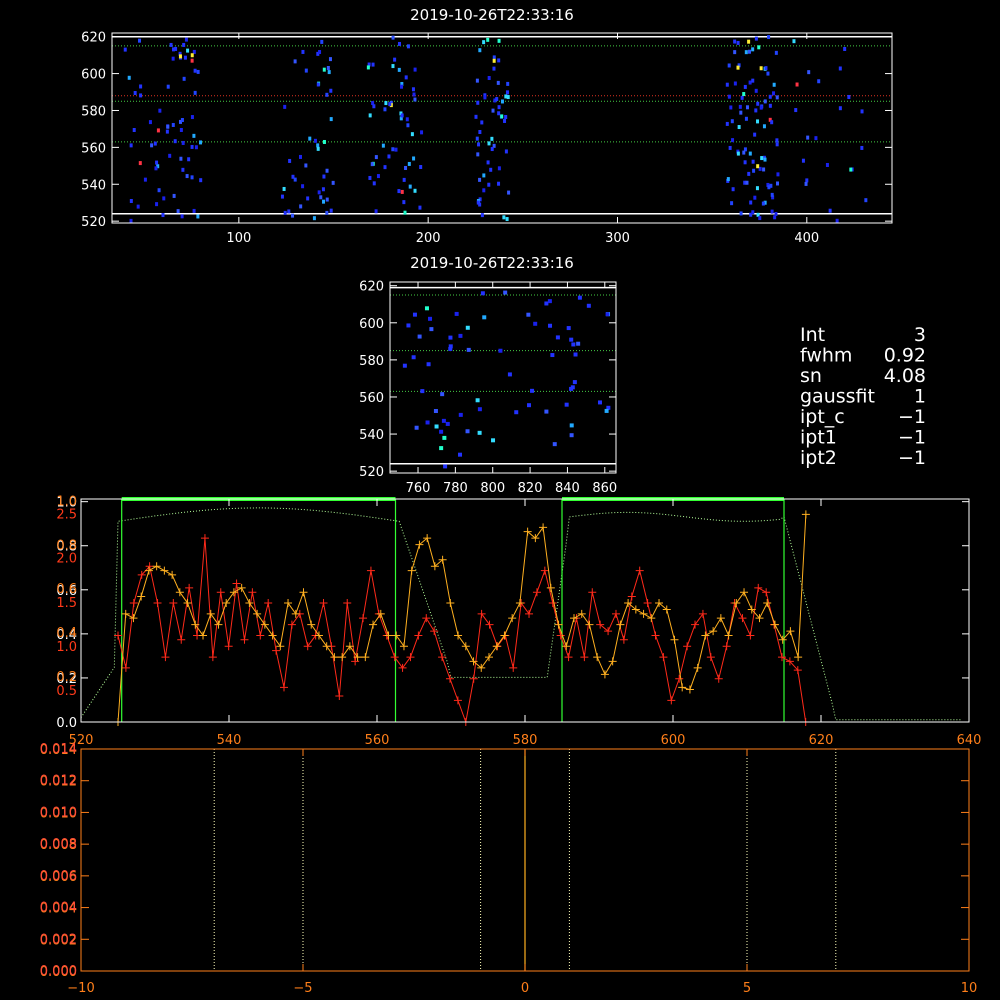  Describe the element at coordinates (66, 603) in the screenshot. I see `profile-y-tick-label-red: 1.5` at that location.